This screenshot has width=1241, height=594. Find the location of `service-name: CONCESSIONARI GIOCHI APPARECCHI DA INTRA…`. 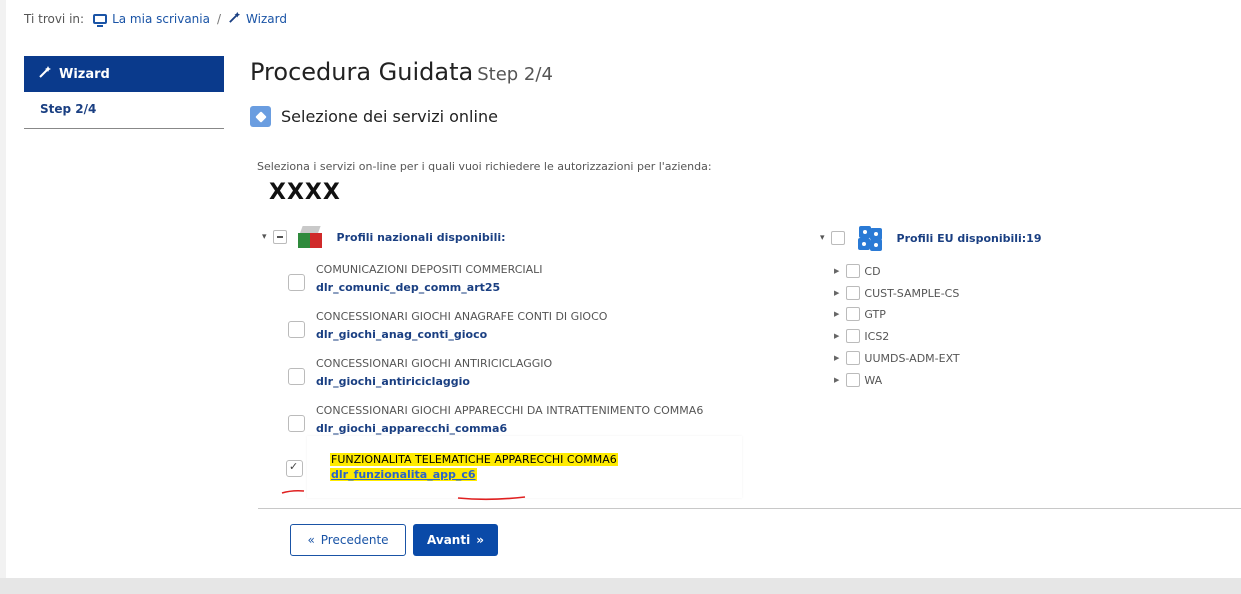

service-name: CONCESSIONARI GIOCHI APPARECCHI DA INTRA… is located at coordinates (510, 410).